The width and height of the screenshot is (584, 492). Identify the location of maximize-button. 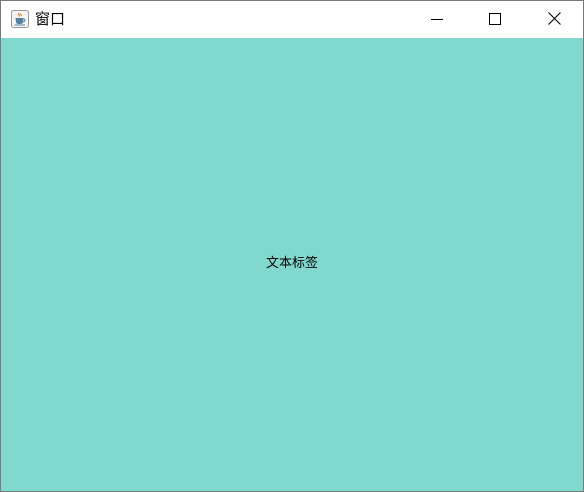
(495, 19).